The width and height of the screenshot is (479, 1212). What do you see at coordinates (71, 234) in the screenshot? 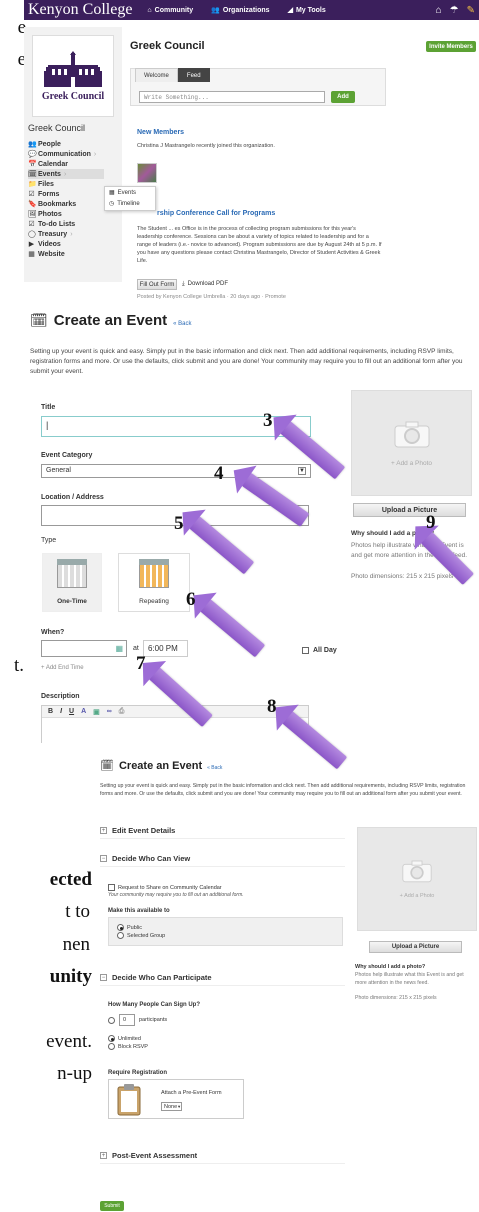
I see `chevron-right-icon: ›` at bounding box center [71, 234].